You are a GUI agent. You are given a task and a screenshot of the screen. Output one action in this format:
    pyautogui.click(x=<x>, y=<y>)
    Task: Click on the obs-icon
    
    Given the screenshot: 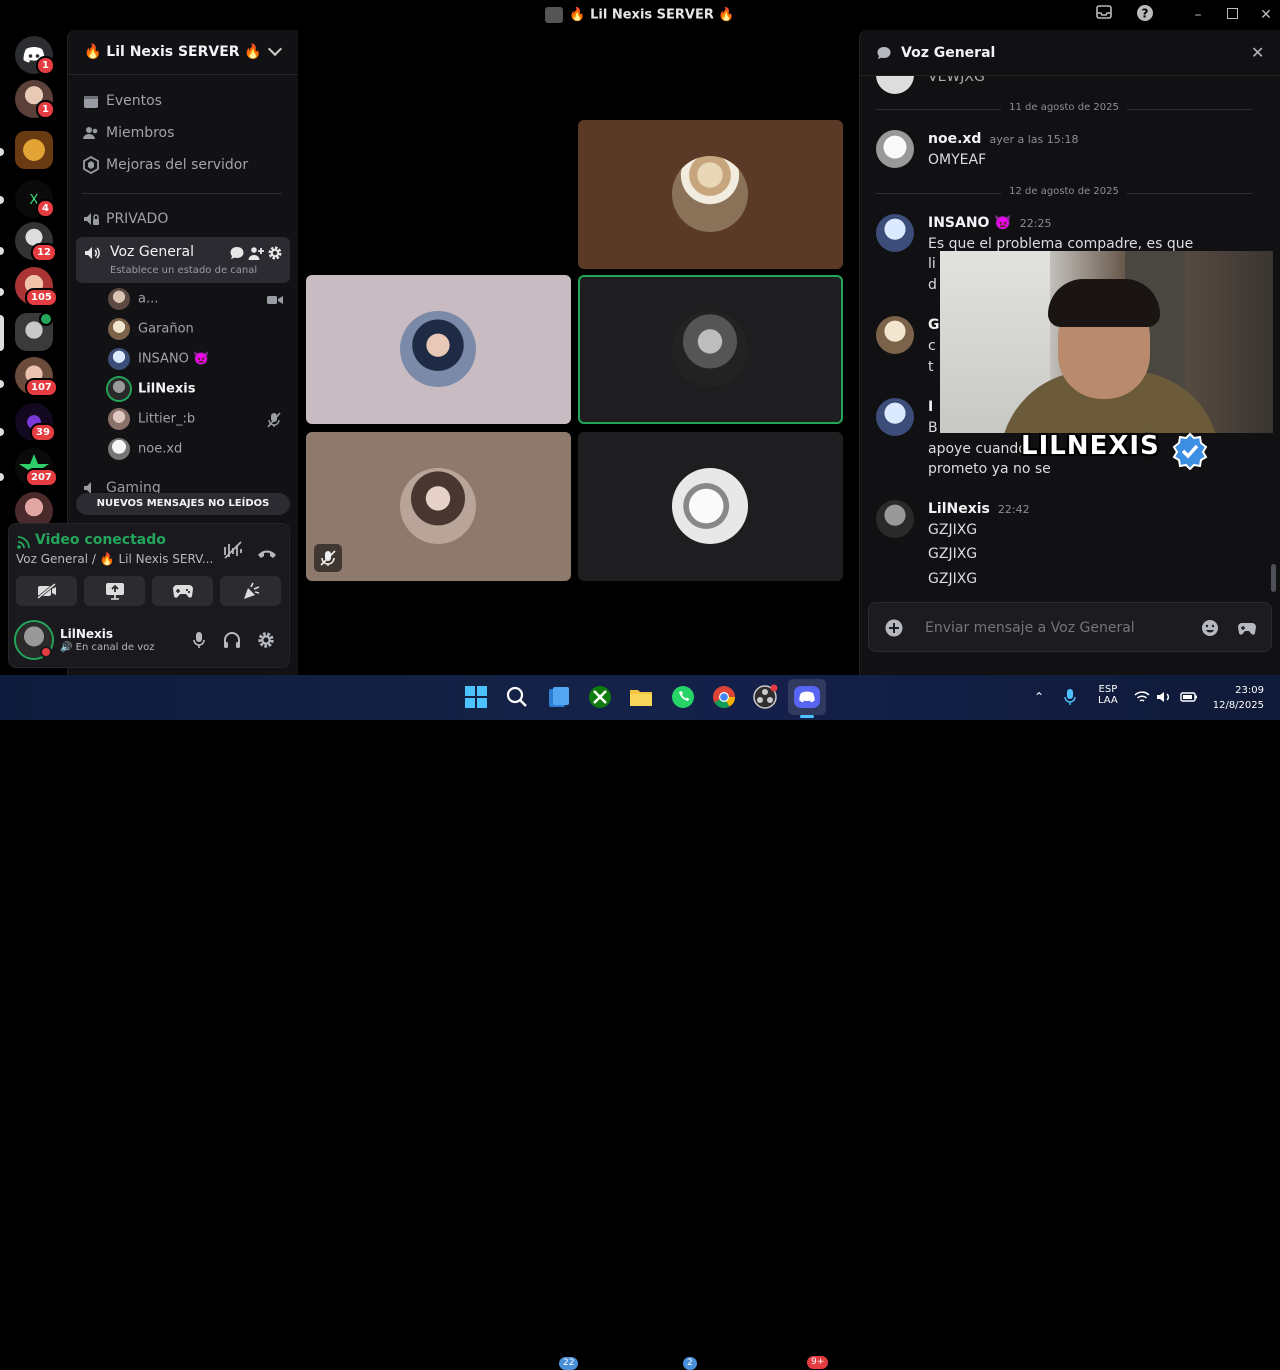 What is the action you would take?
    pyautogui.click(x=765, y=697)
    